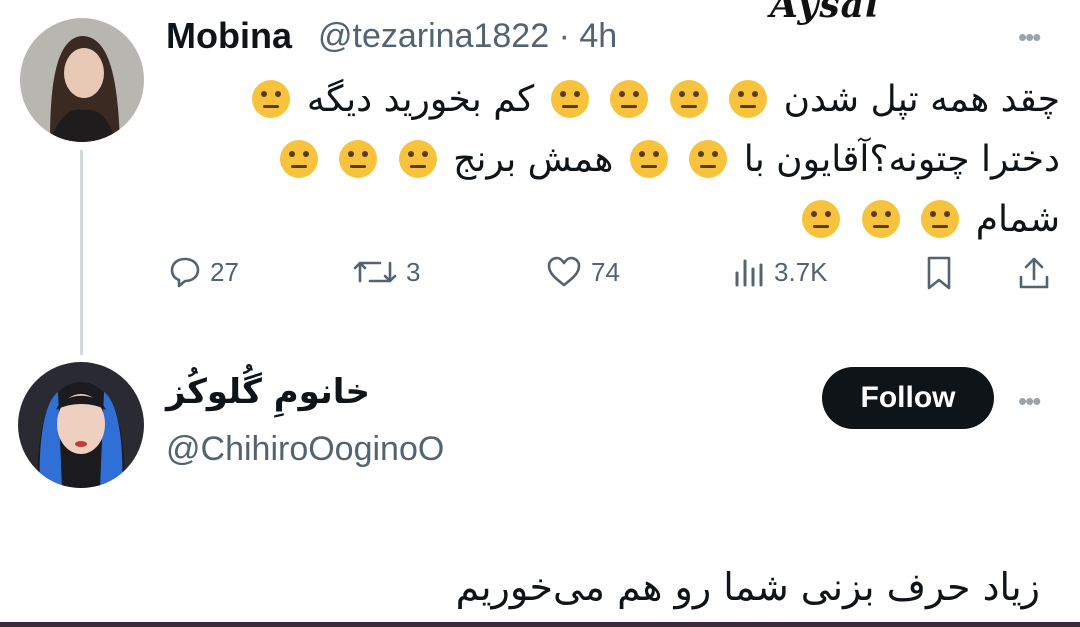 The image size is (1080, 627). What do you see at coordinates (203, 272) in the screenshot?
I see `reply-button: 27` at bounding box center [203, 272].